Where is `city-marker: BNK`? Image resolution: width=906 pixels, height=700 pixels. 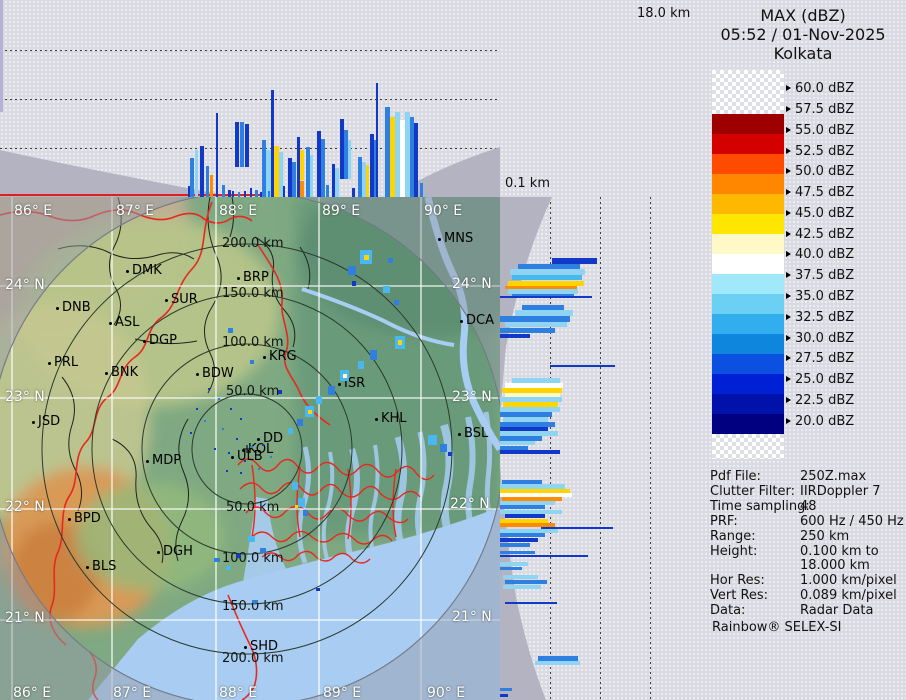 city-marker: BNK is located at coordinates (125, 372).